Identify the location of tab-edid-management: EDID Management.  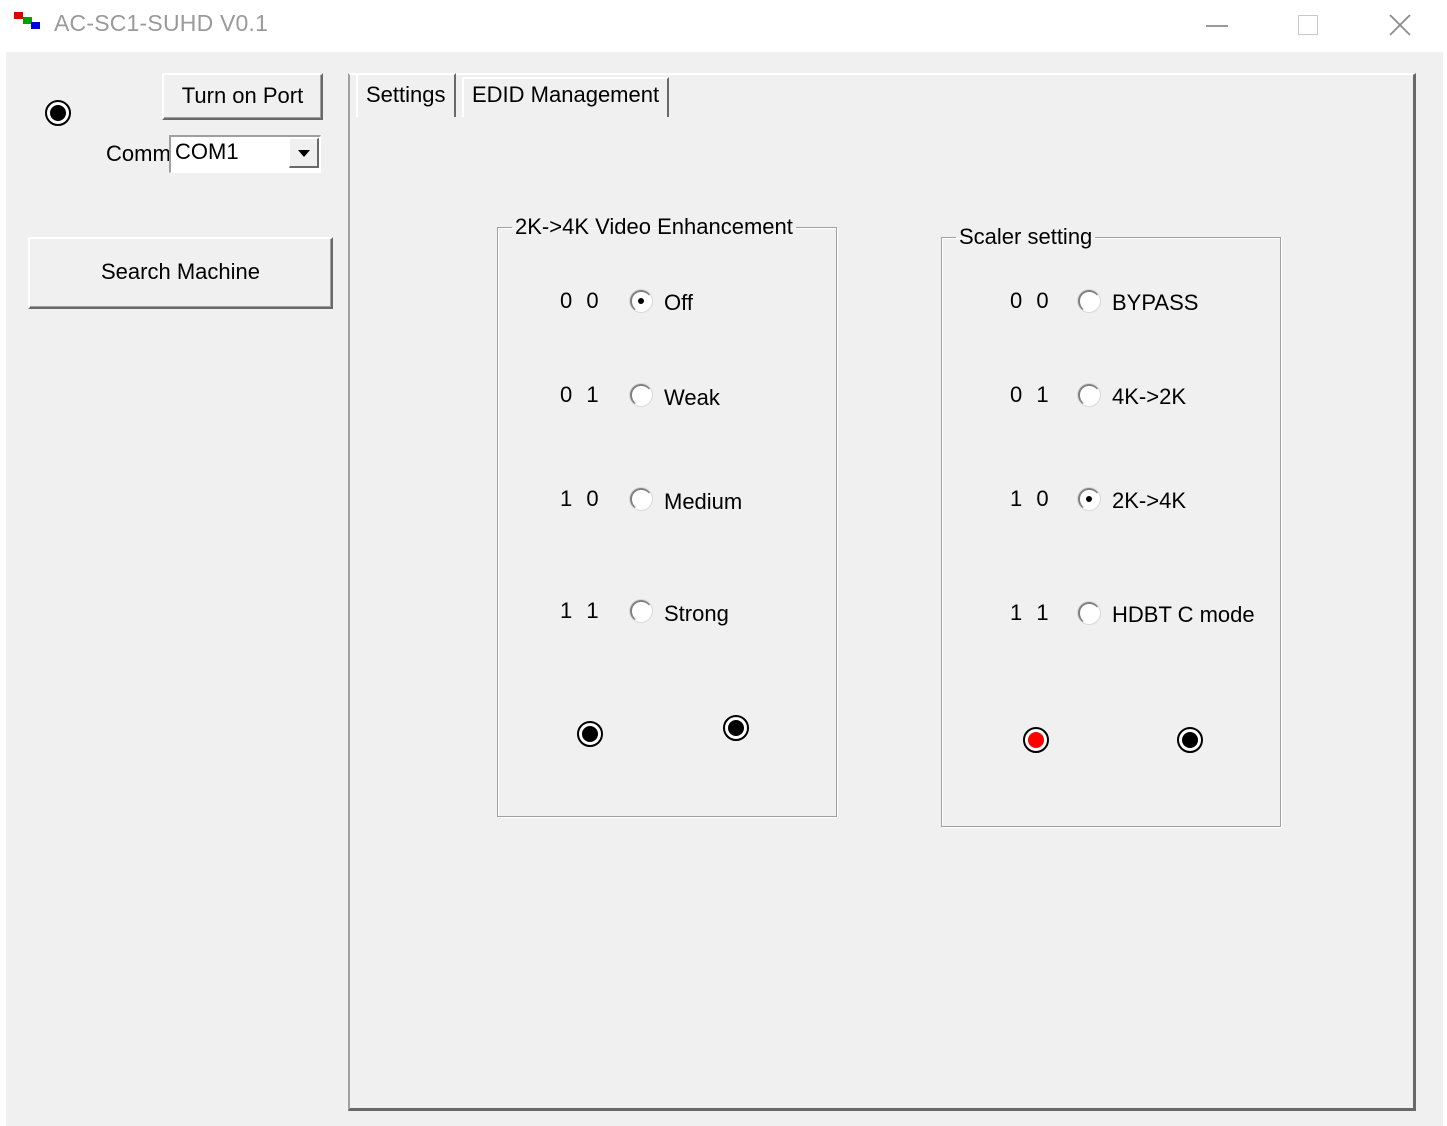
(566, 97).